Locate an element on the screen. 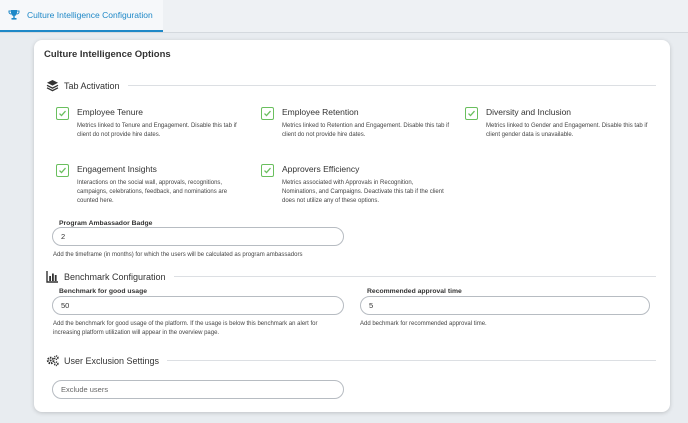  section-label: User Exclusion Settings is located at coordinates (112, 360).